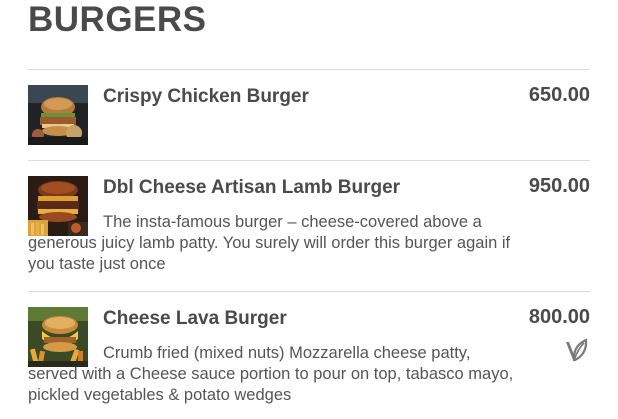  What do you see at coordinates (577, 350) in the screenshot?
I see `vegetarian-leaf-icon` at bounding box center [577, 350].